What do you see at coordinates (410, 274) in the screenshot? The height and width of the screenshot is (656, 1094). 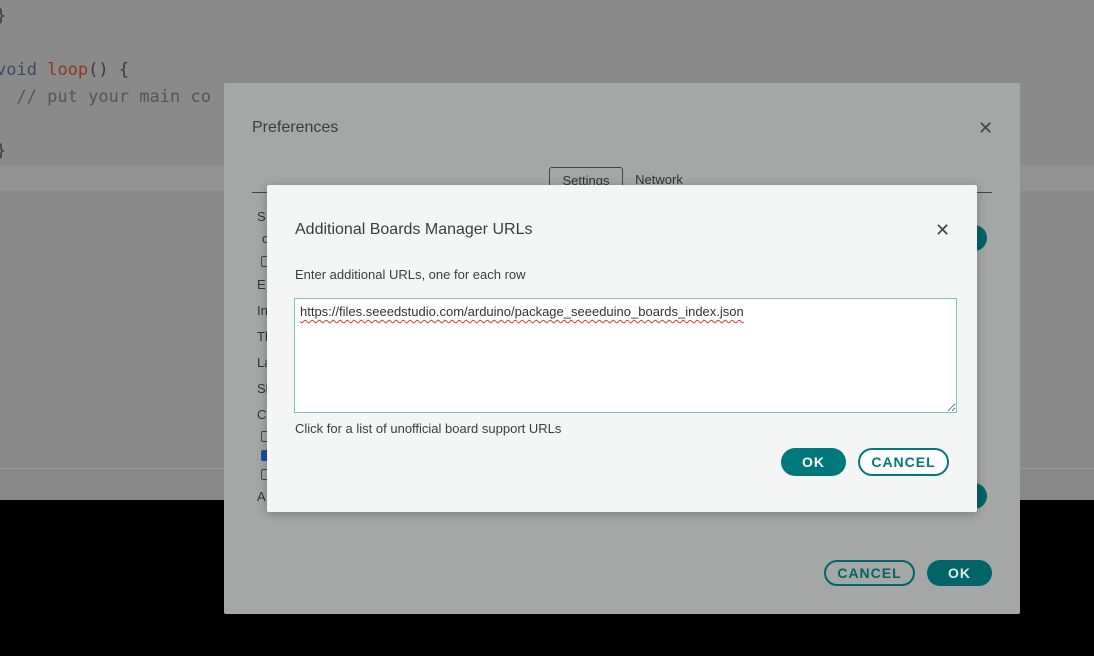 I see `dialog-instruction: Enter additional URLs, one for each row` at bounding box center [410, 274].